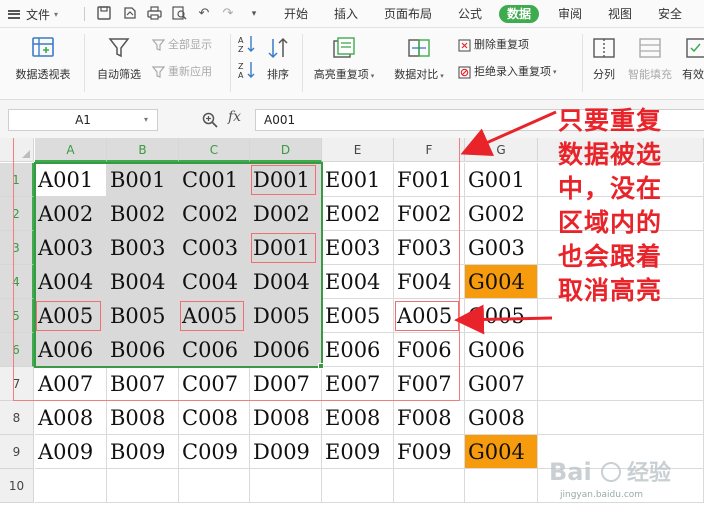 The width and height of the screenshot is (704, 518). What do you see at coordinates (358, 384) in the screenshot?
I see `cell-e7: E007` at bounding box center [358, 384].